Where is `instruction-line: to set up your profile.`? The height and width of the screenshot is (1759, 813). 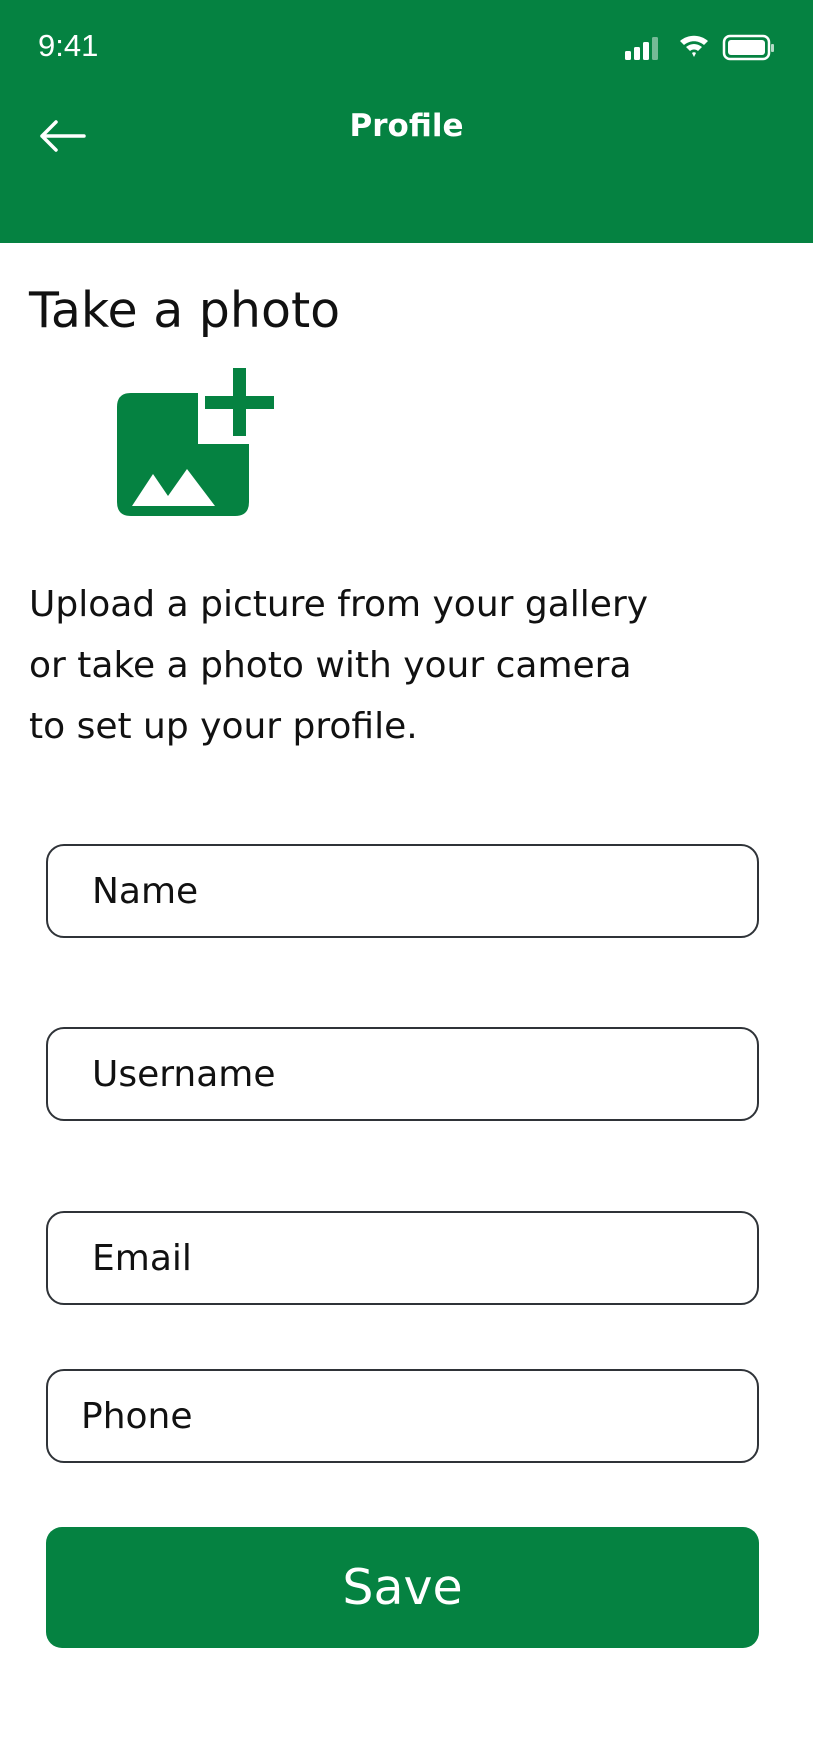 instruction-line: to set up your profile. is located at coordinates (223, 726).